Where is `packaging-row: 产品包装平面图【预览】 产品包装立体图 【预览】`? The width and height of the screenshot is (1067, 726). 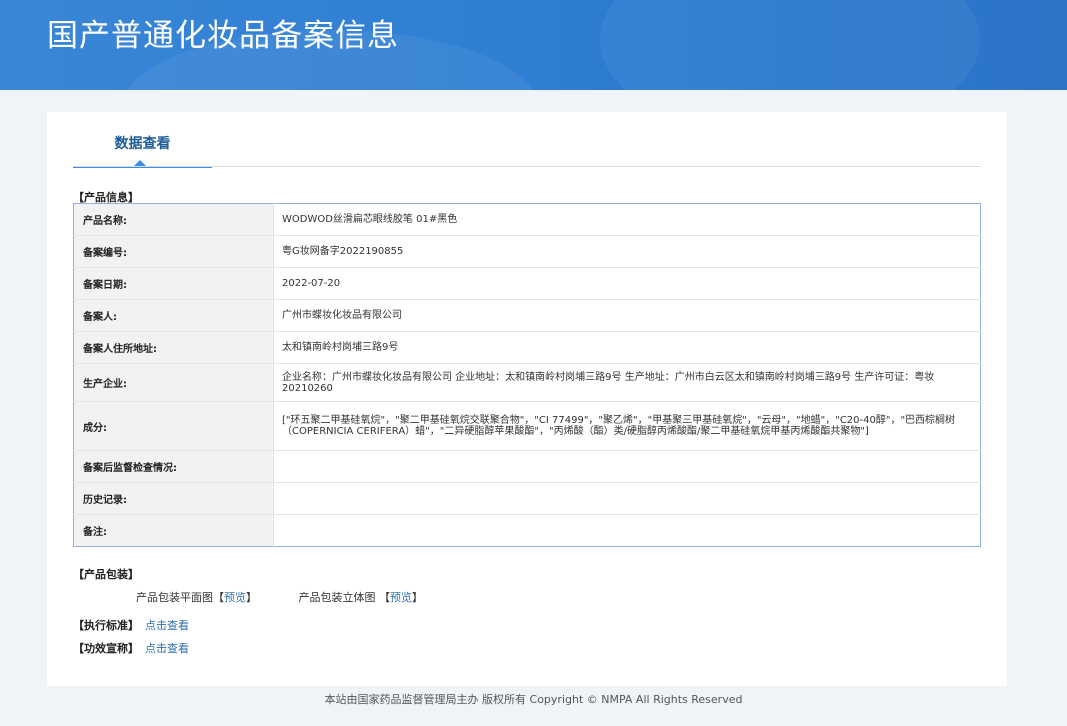
packaging-row: 产品包装平面图【预览】 产品包装立体图 【预览】 is located at coordinates (298, 597).